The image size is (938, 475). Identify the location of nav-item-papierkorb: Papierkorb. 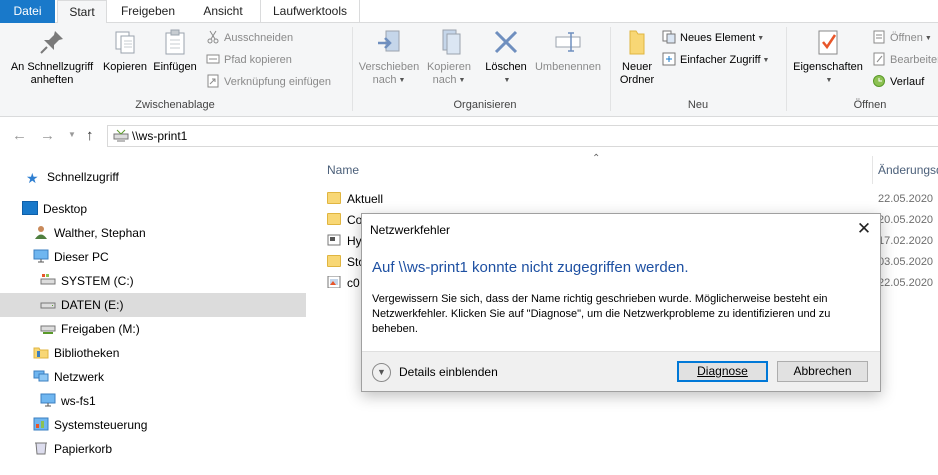
(72, 449).